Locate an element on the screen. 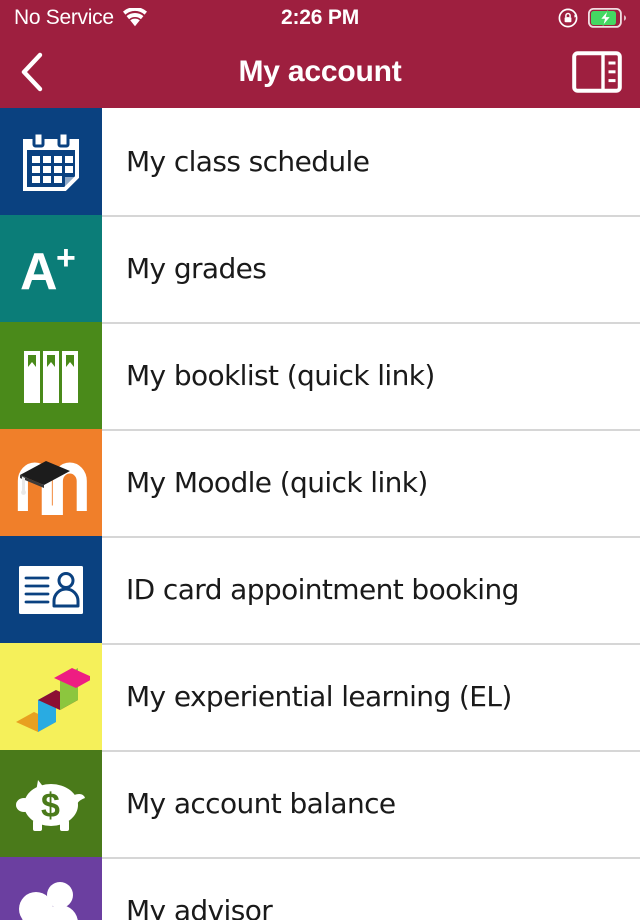  carrier-label: No Service is located at coordinates (64, 17).